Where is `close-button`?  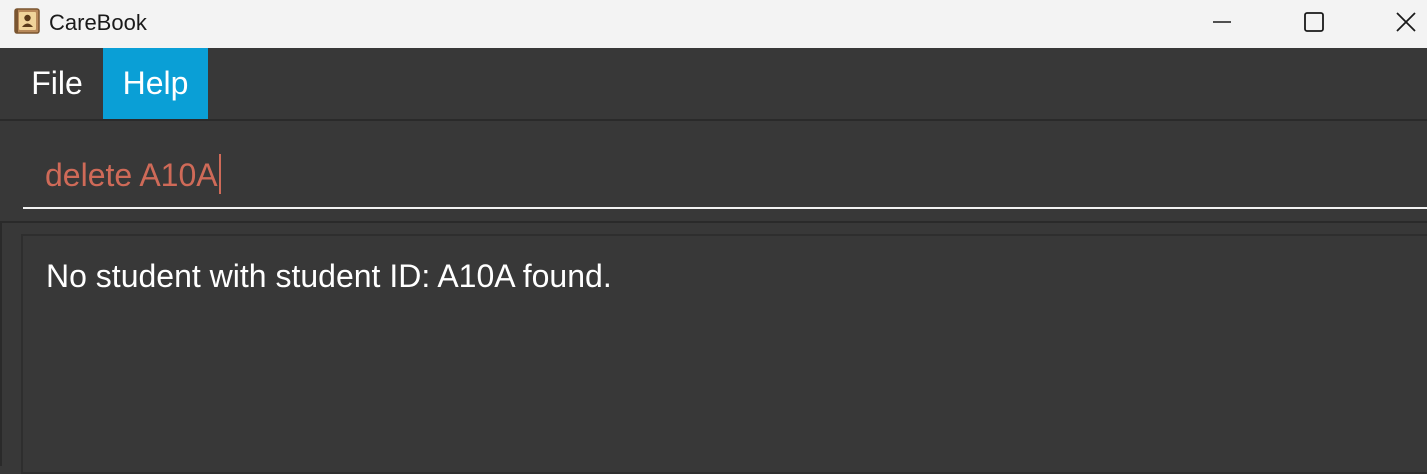 close-button is located at coordinates (1402, 22).